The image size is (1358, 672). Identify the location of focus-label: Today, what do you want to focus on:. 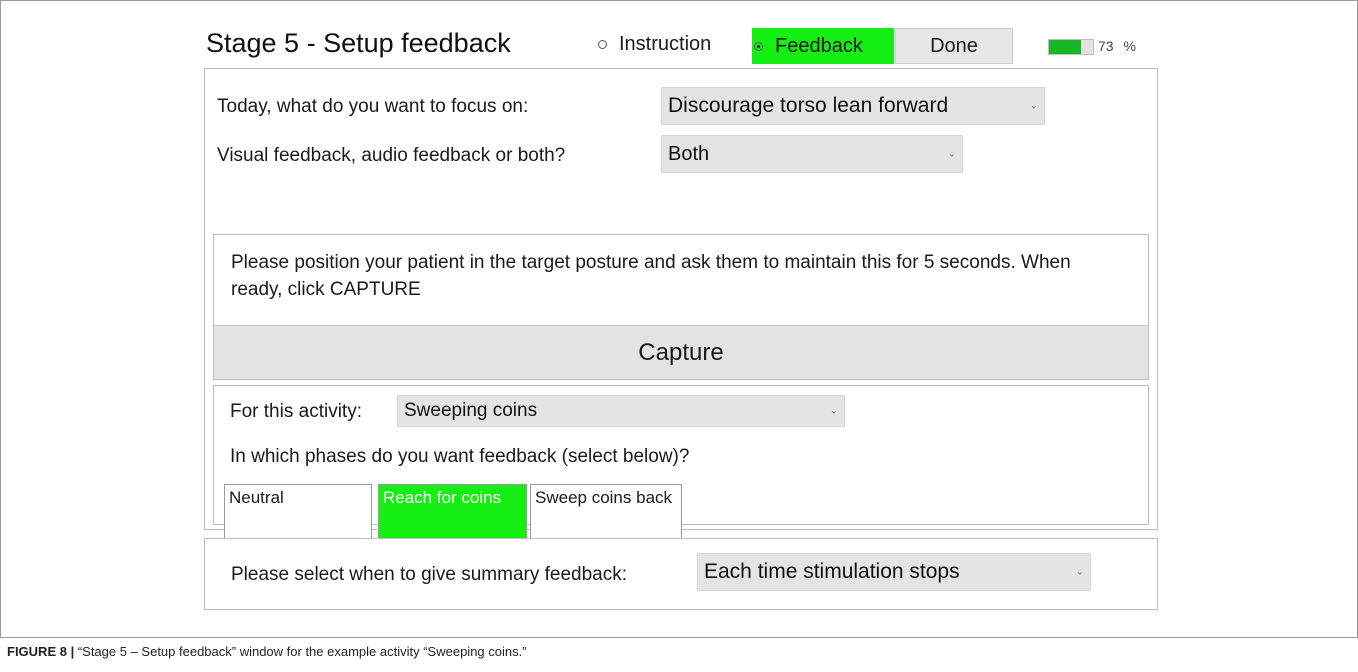
(373, 106).